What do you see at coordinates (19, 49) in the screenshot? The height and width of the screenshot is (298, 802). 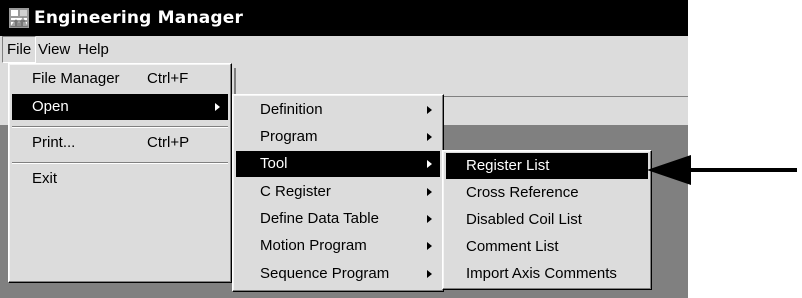 I see `menu-file: File` at bounding box center [19, 49].